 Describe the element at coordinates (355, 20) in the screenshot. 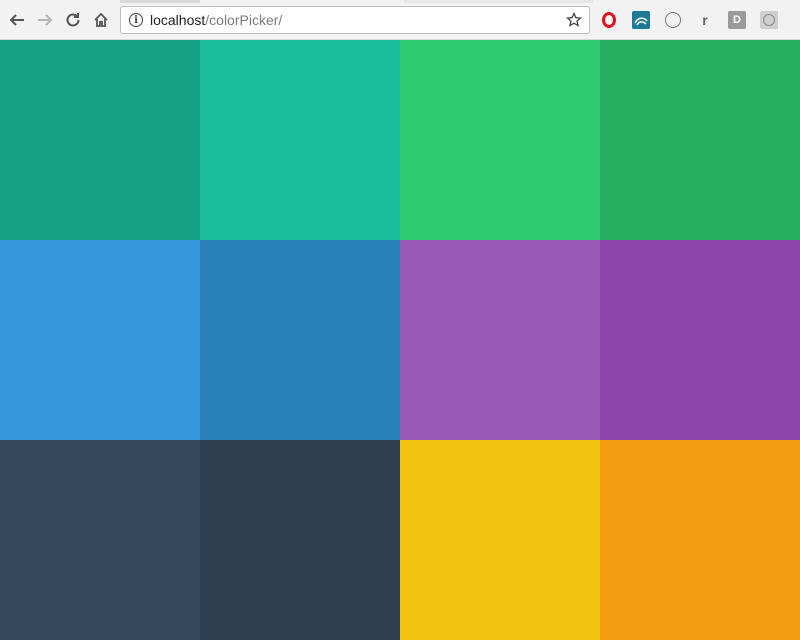

I see `address-bar: i localhost/colorPicker/` at that location.